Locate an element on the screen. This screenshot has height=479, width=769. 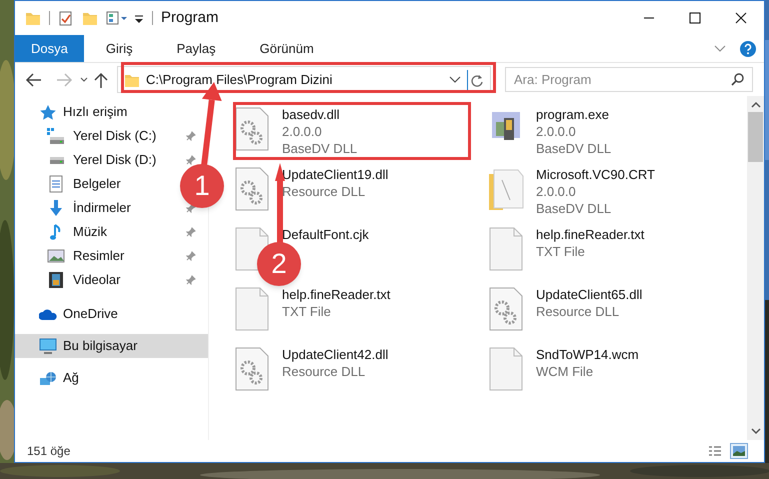
cloud-icon is located at coordinates (48, 314).